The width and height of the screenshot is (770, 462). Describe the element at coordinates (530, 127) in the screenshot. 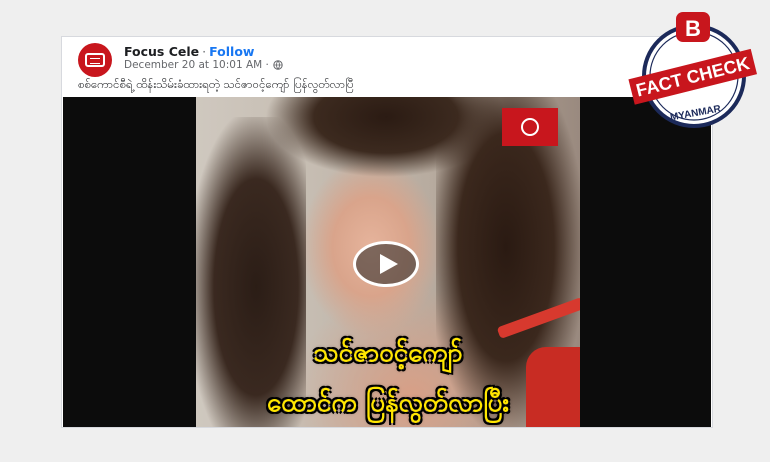

I see `channel-watermark-icon` at that location.